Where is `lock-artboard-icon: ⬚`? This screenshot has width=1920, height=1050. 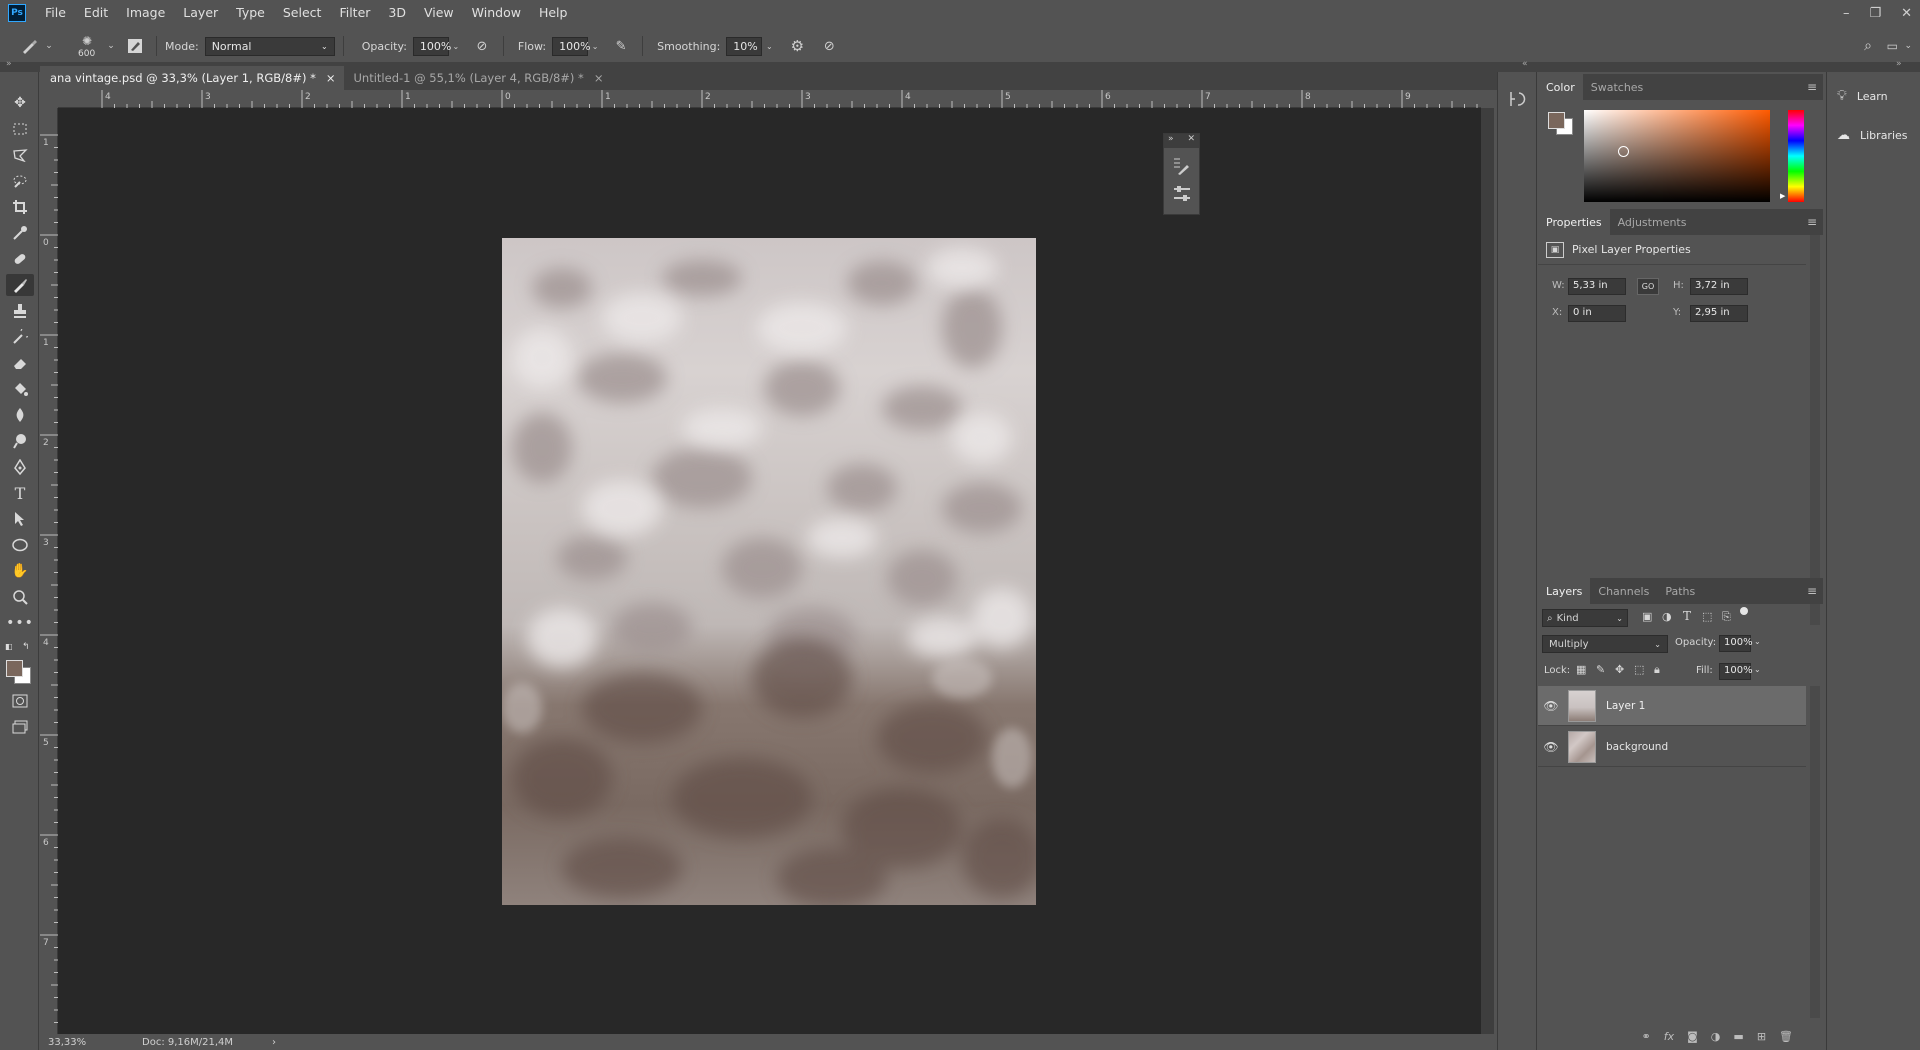
lock-artboard-icon: ⬚ is located at coordinates (1639, 669).